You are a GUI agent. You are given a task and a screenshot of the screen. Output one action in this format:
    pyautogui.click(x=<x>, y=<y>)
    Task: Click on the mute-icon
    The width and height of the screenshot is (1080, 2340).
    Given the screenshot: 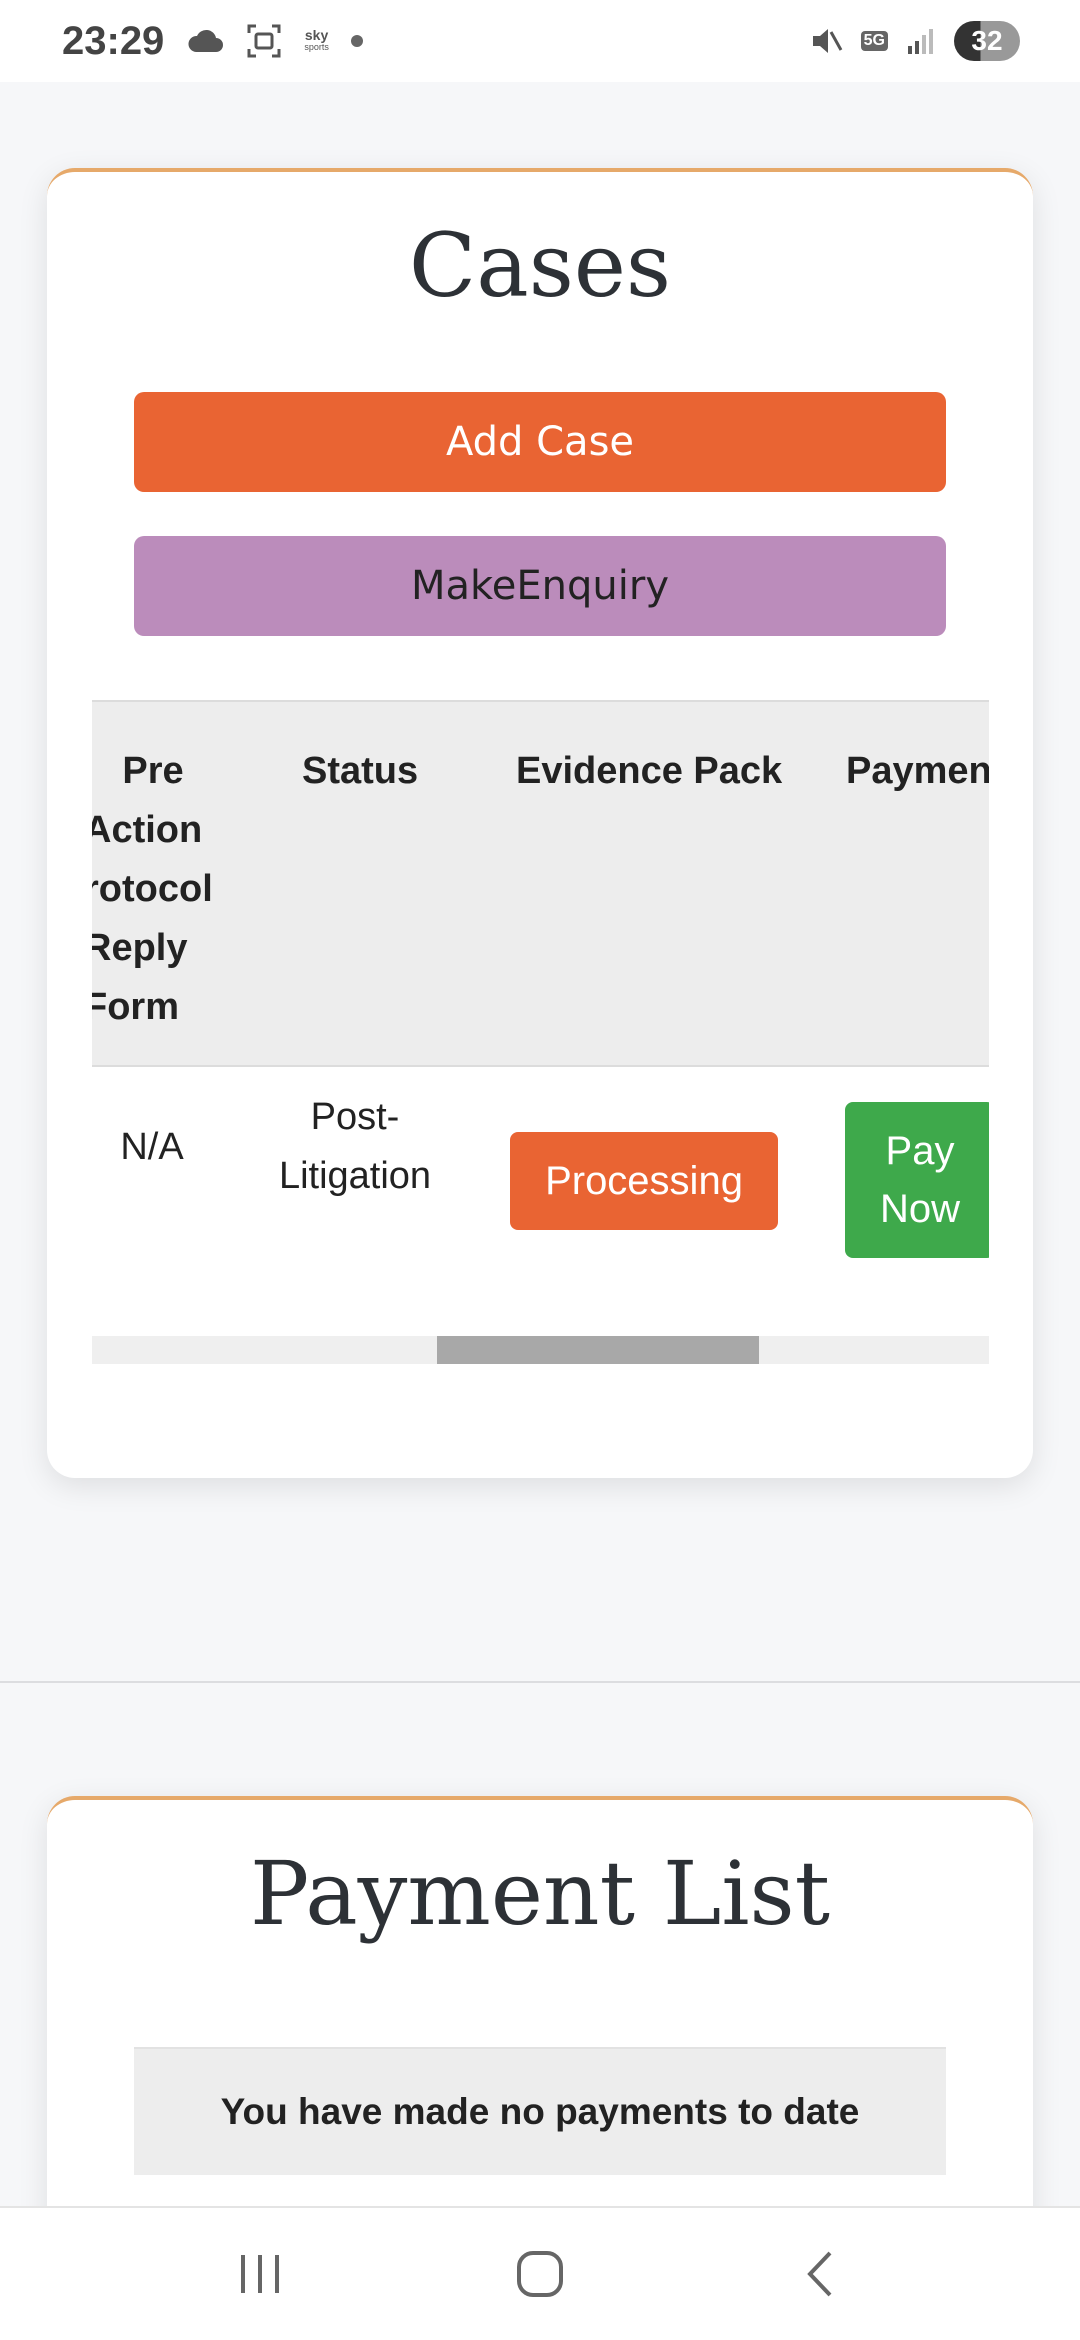 What is the action you would take?
    pyautogui.click(x=826, y=41)
    